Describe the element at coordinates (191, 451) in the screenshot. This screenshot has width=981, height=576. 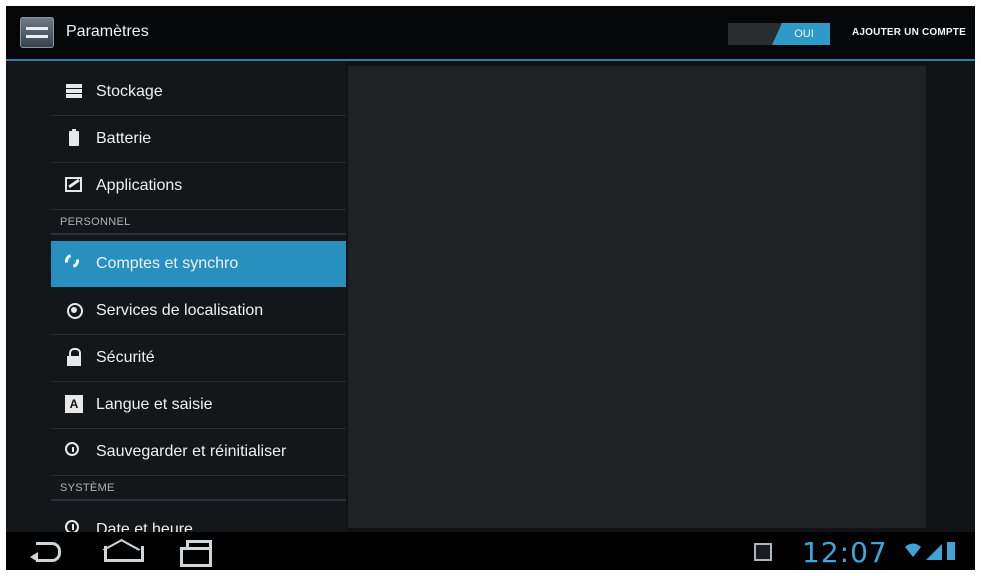
I see `list-item-label: Sauvegarder et réinitialiser` at that location.